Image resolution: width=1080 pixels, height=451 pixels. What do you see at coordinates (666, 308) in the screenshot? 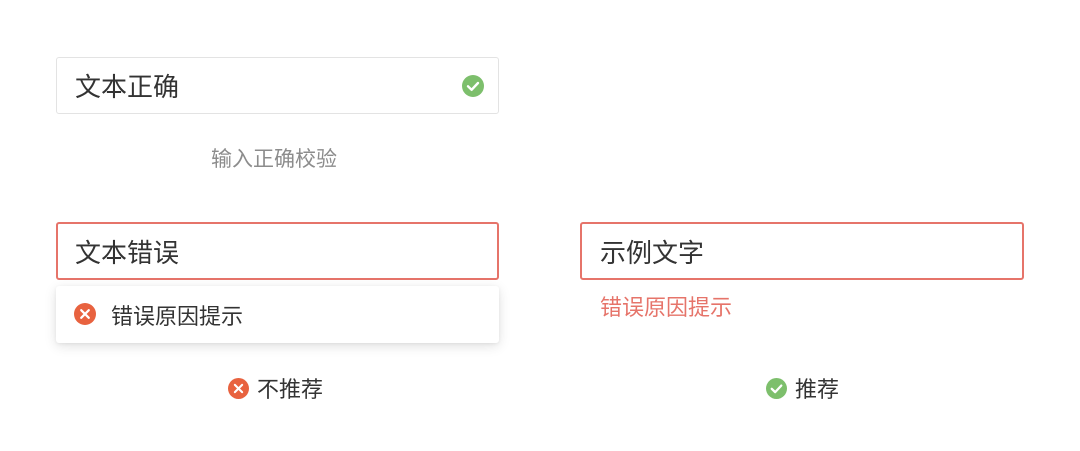
I see `inline-error-message: 错误原因提示` at bounding box center [666, 308].